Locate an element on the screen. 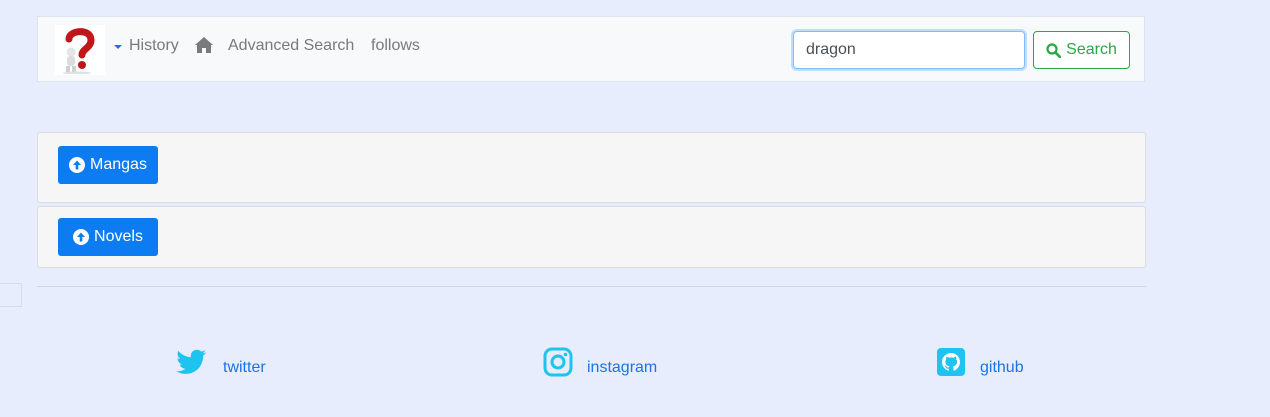 This screenshot has height=417, width=1270. mangas-toggle-button: Mangas is located at coordinates (108, 165).